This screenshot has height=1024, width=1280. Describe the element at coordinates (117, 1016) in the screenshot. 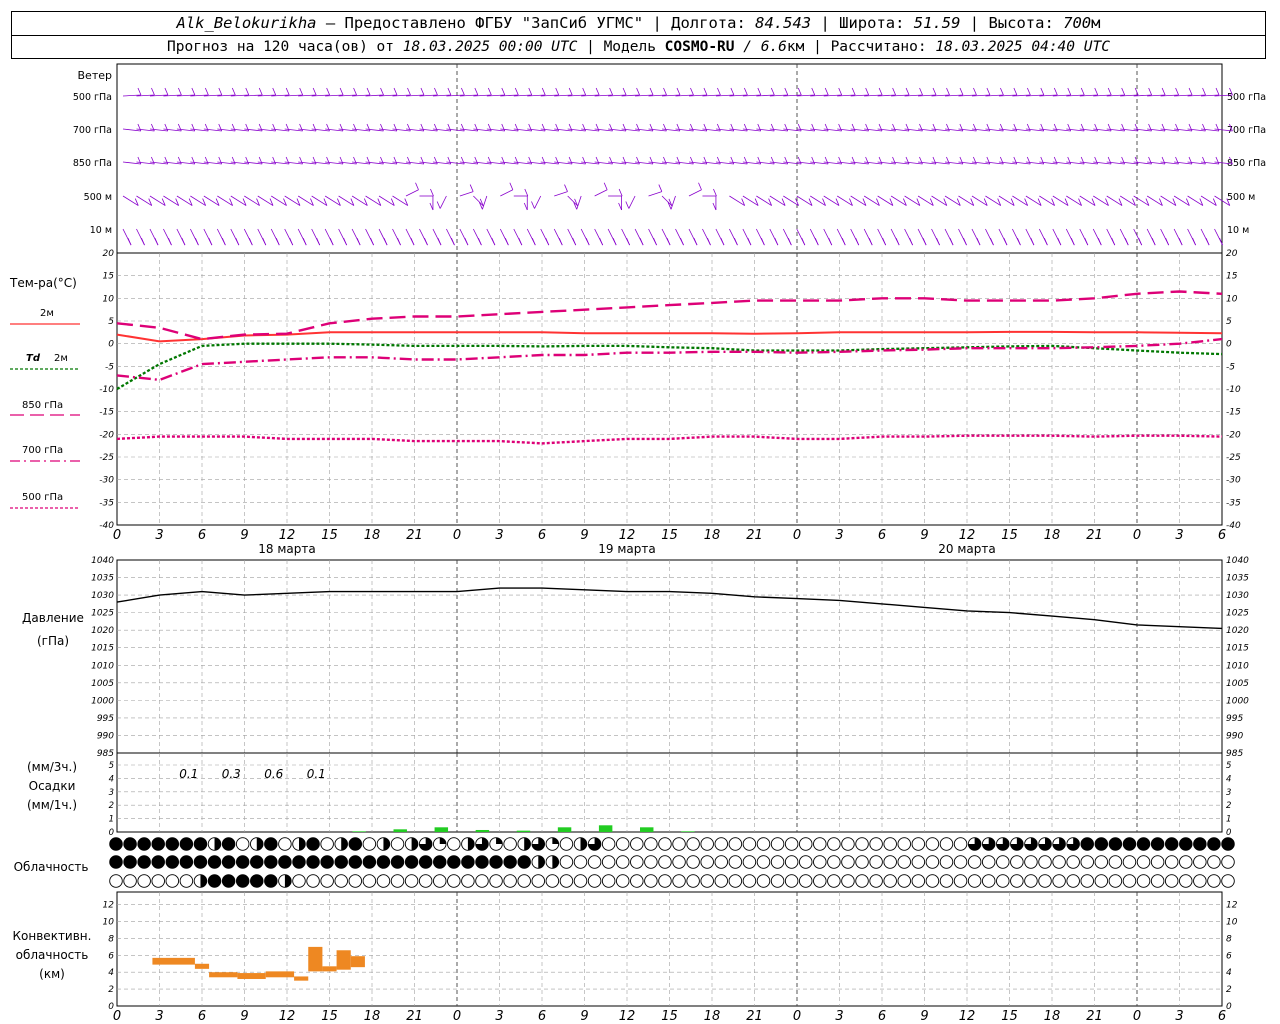

I see `time-tick-label-bottom: 0` at that location.